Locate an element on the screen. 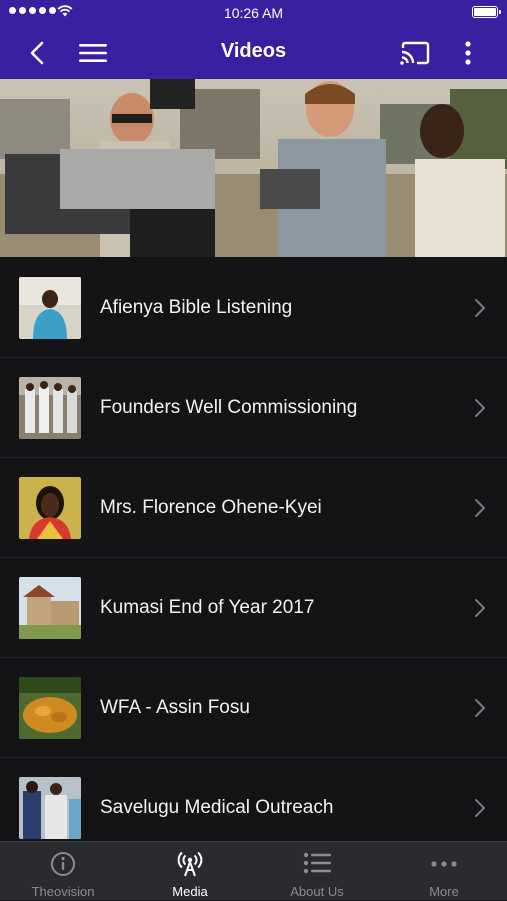  tab-bar: Theovision Media About Us More is located at coordinates (253, 870).